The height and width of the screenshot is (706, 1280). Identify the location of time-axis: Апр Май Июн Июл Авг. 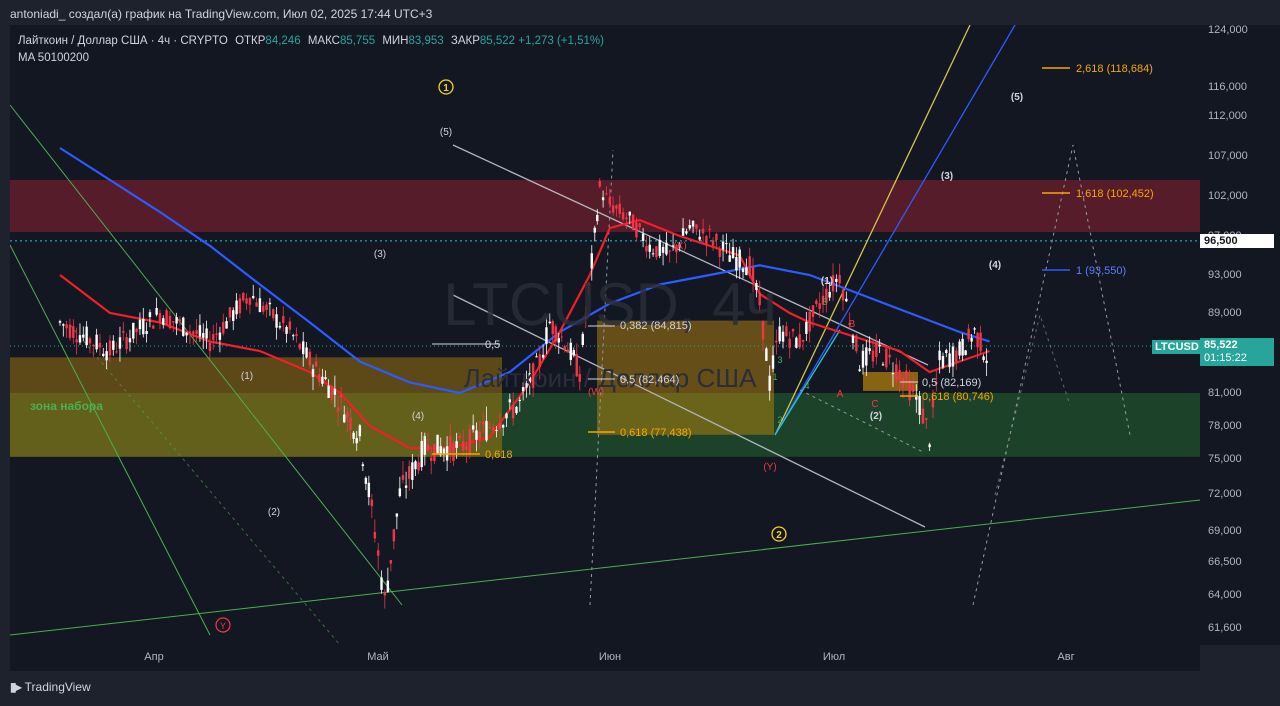
(605, 658).